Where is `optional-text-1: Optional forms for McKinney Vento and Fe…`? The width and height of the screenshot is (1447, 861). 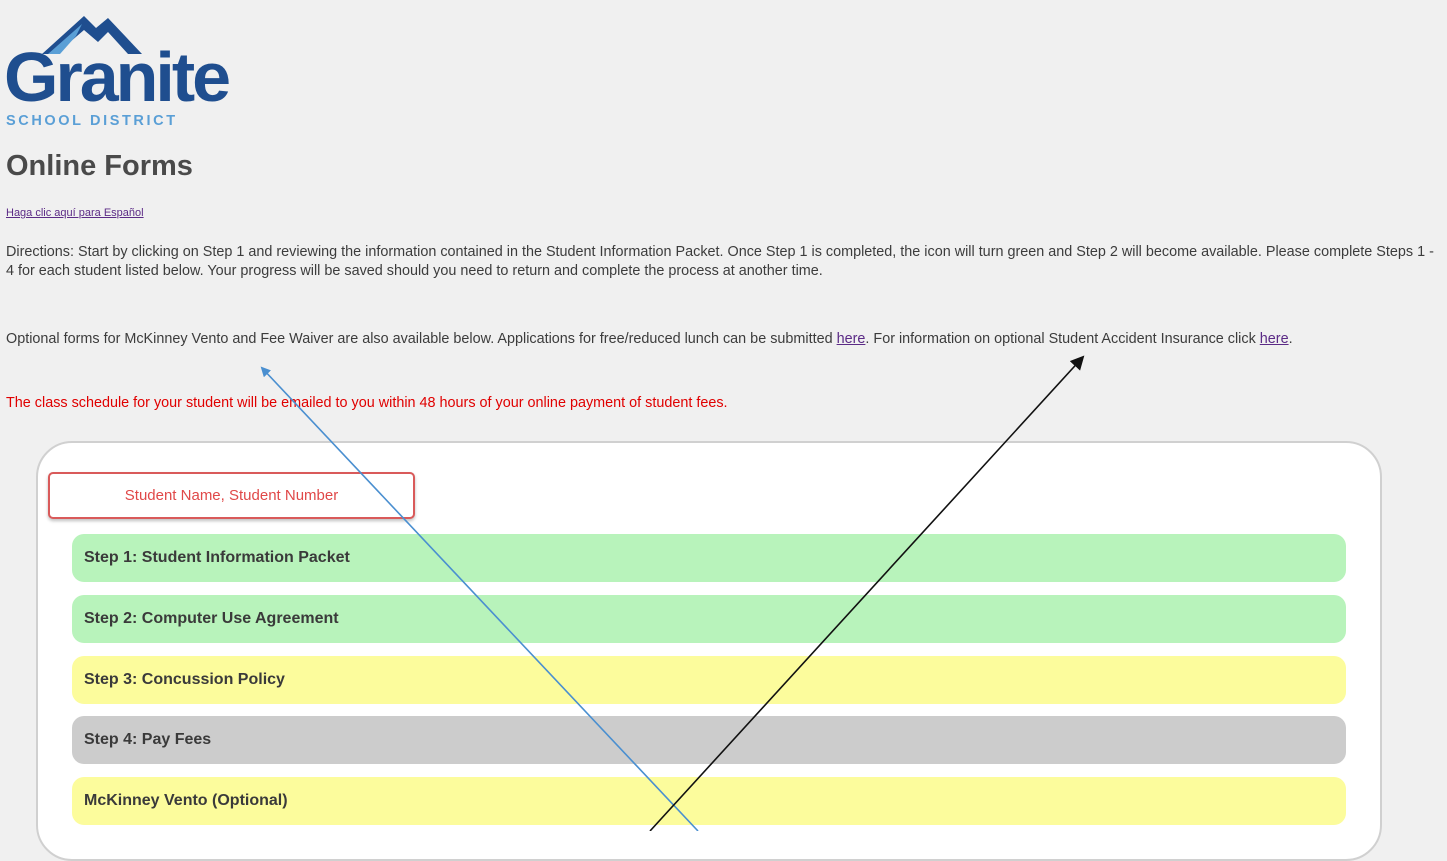
optional-text-1: Optional forms for McKinney Vento and Fe… is located at coordinates (421, 339).